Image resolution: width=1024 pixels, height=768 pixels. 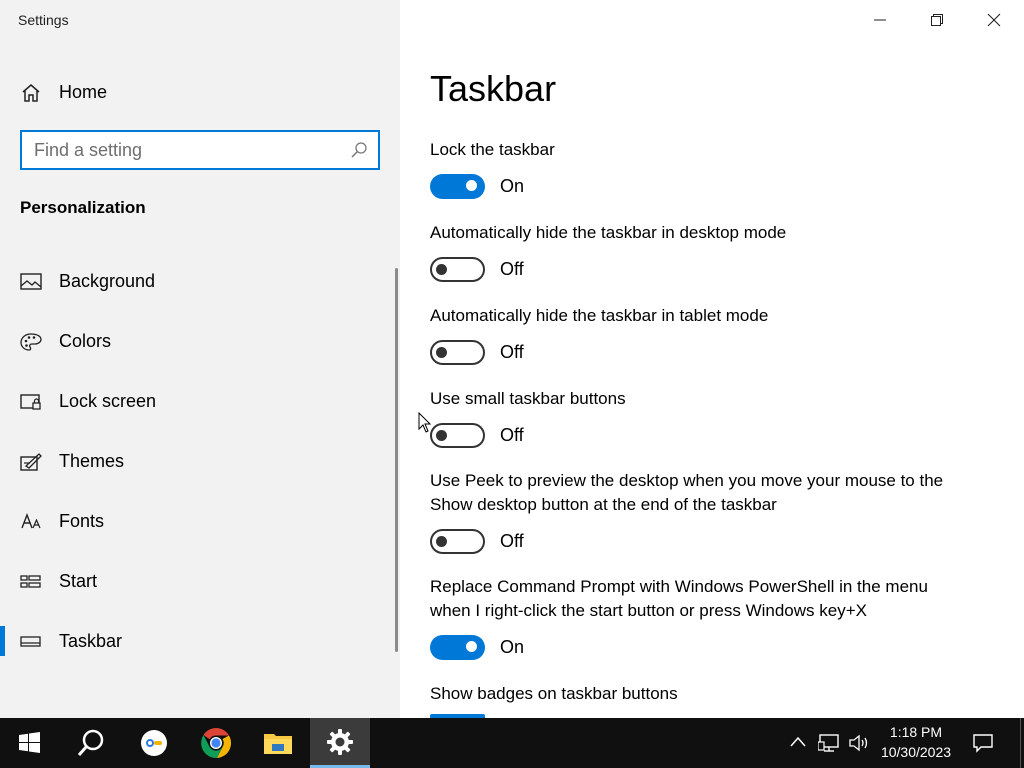 What do you see at coordinates (198, 282) in the screenshot?
I see `sidebar-item-background: Background` at bounding box center [198, 282].